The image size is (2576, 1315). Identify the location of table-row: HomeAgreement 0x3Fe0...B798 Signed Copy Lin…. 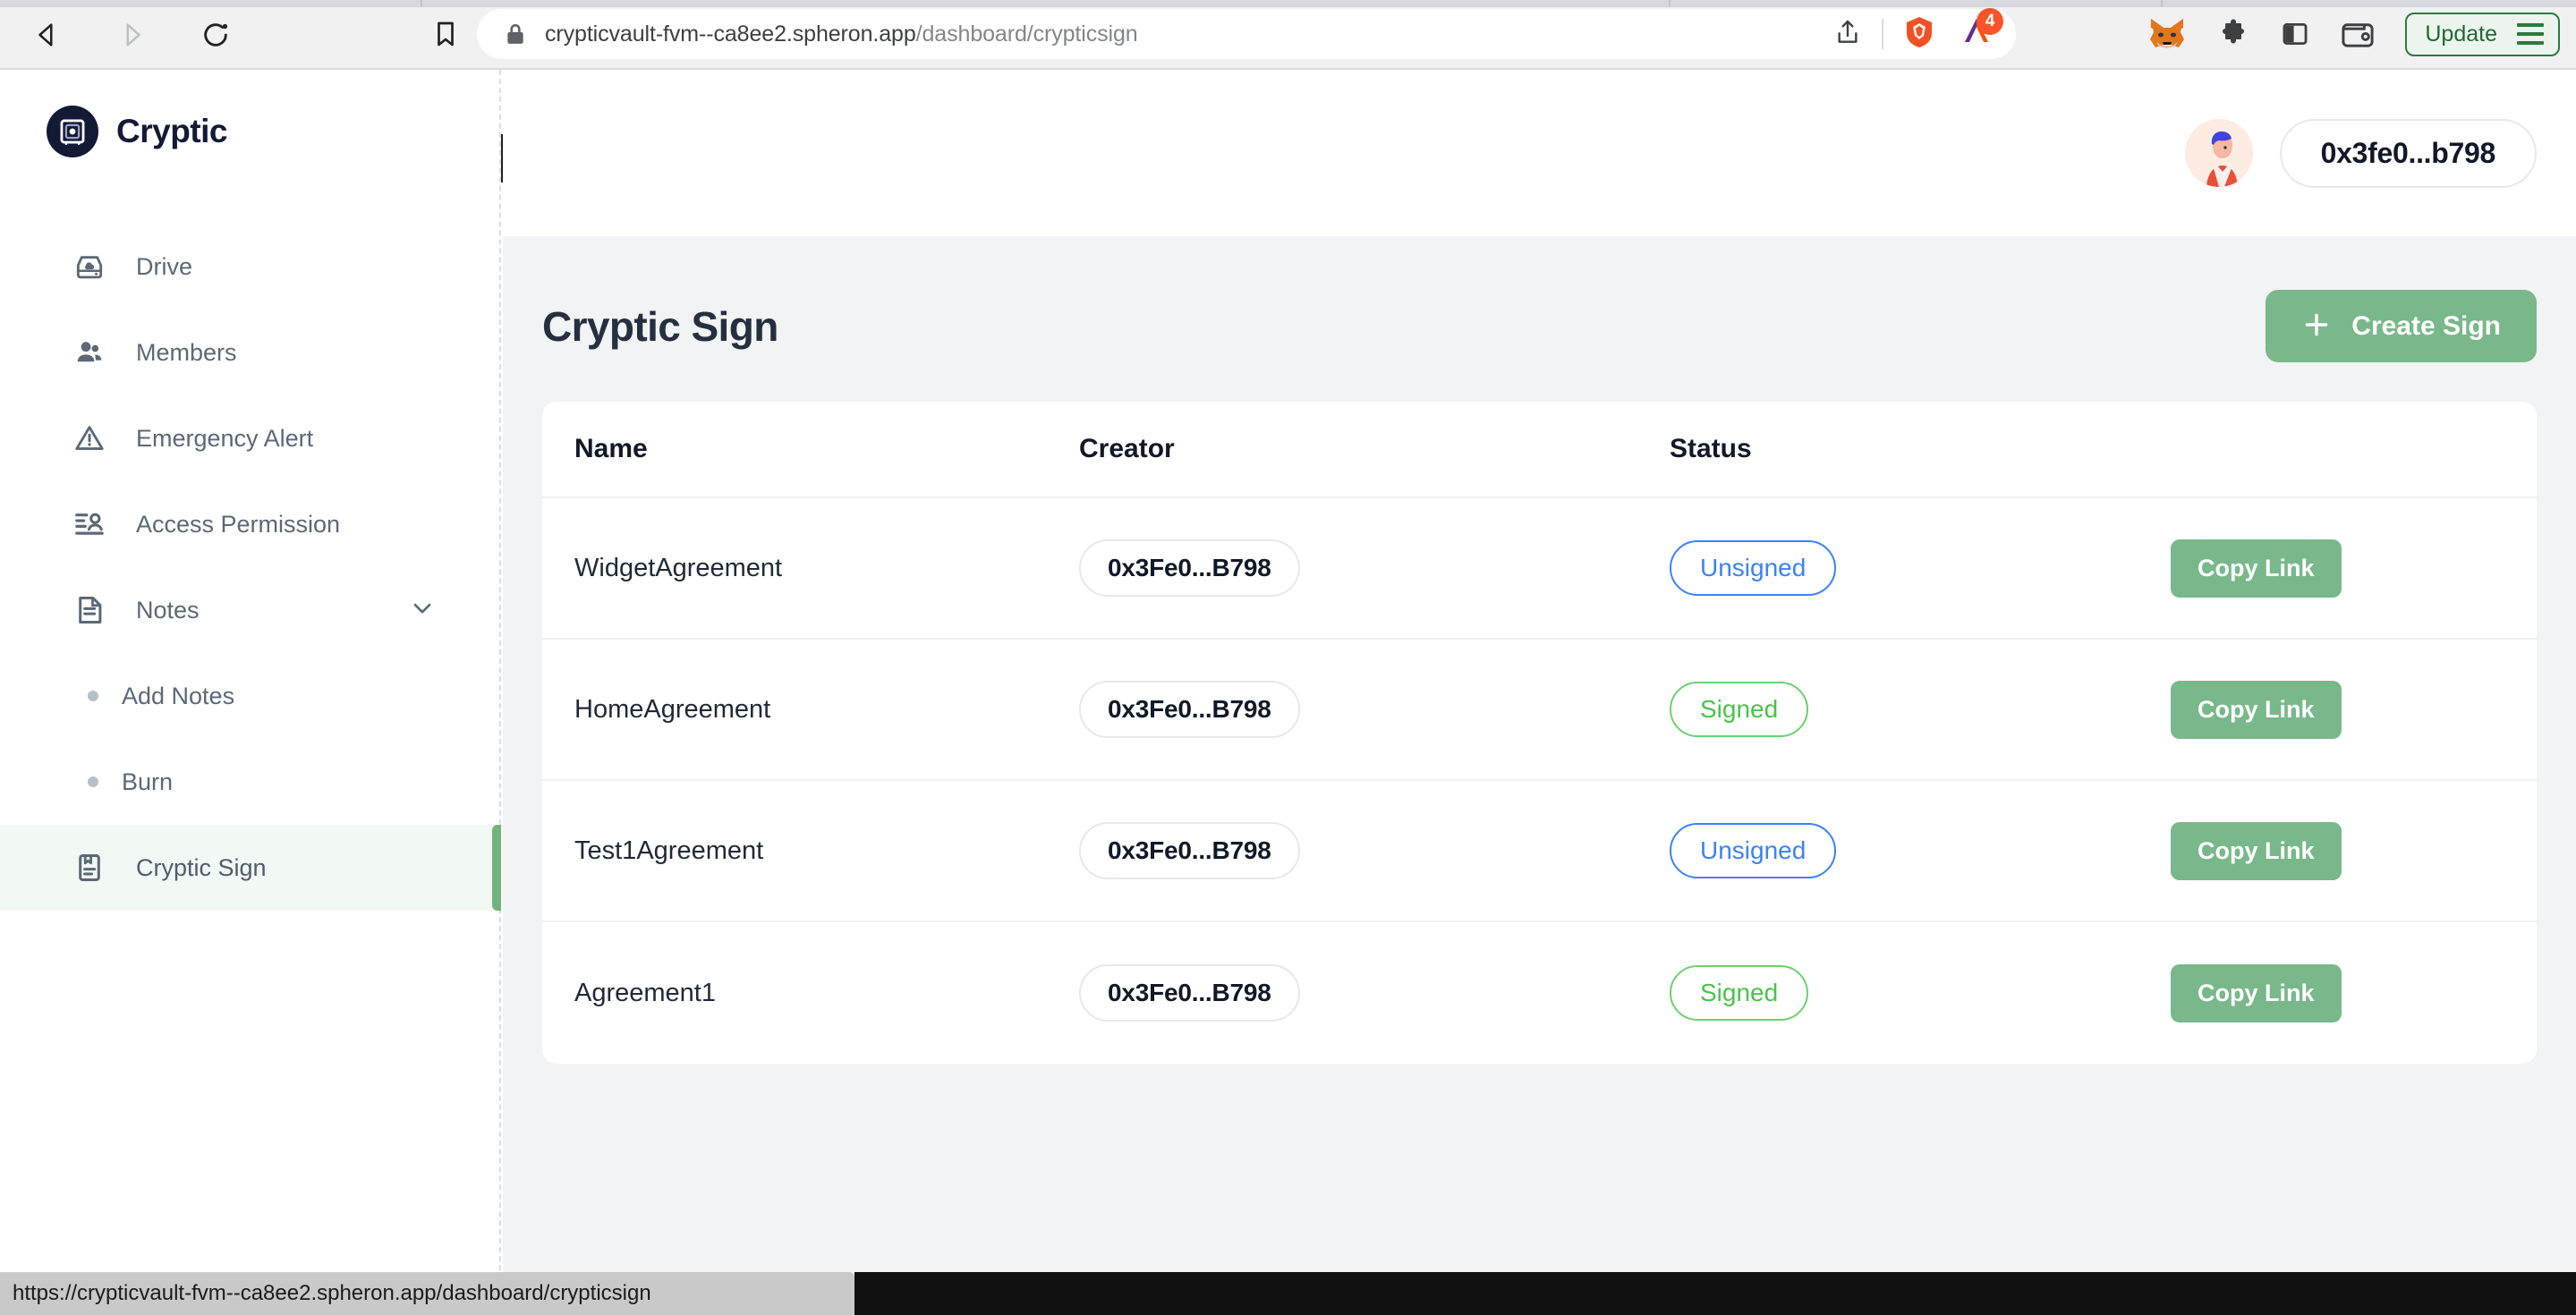
(1539, 710).